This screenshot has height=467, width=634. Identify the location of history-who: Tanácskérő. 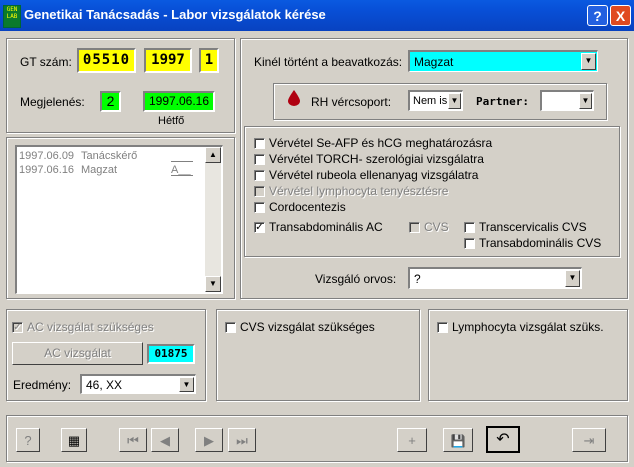
(109, 156).